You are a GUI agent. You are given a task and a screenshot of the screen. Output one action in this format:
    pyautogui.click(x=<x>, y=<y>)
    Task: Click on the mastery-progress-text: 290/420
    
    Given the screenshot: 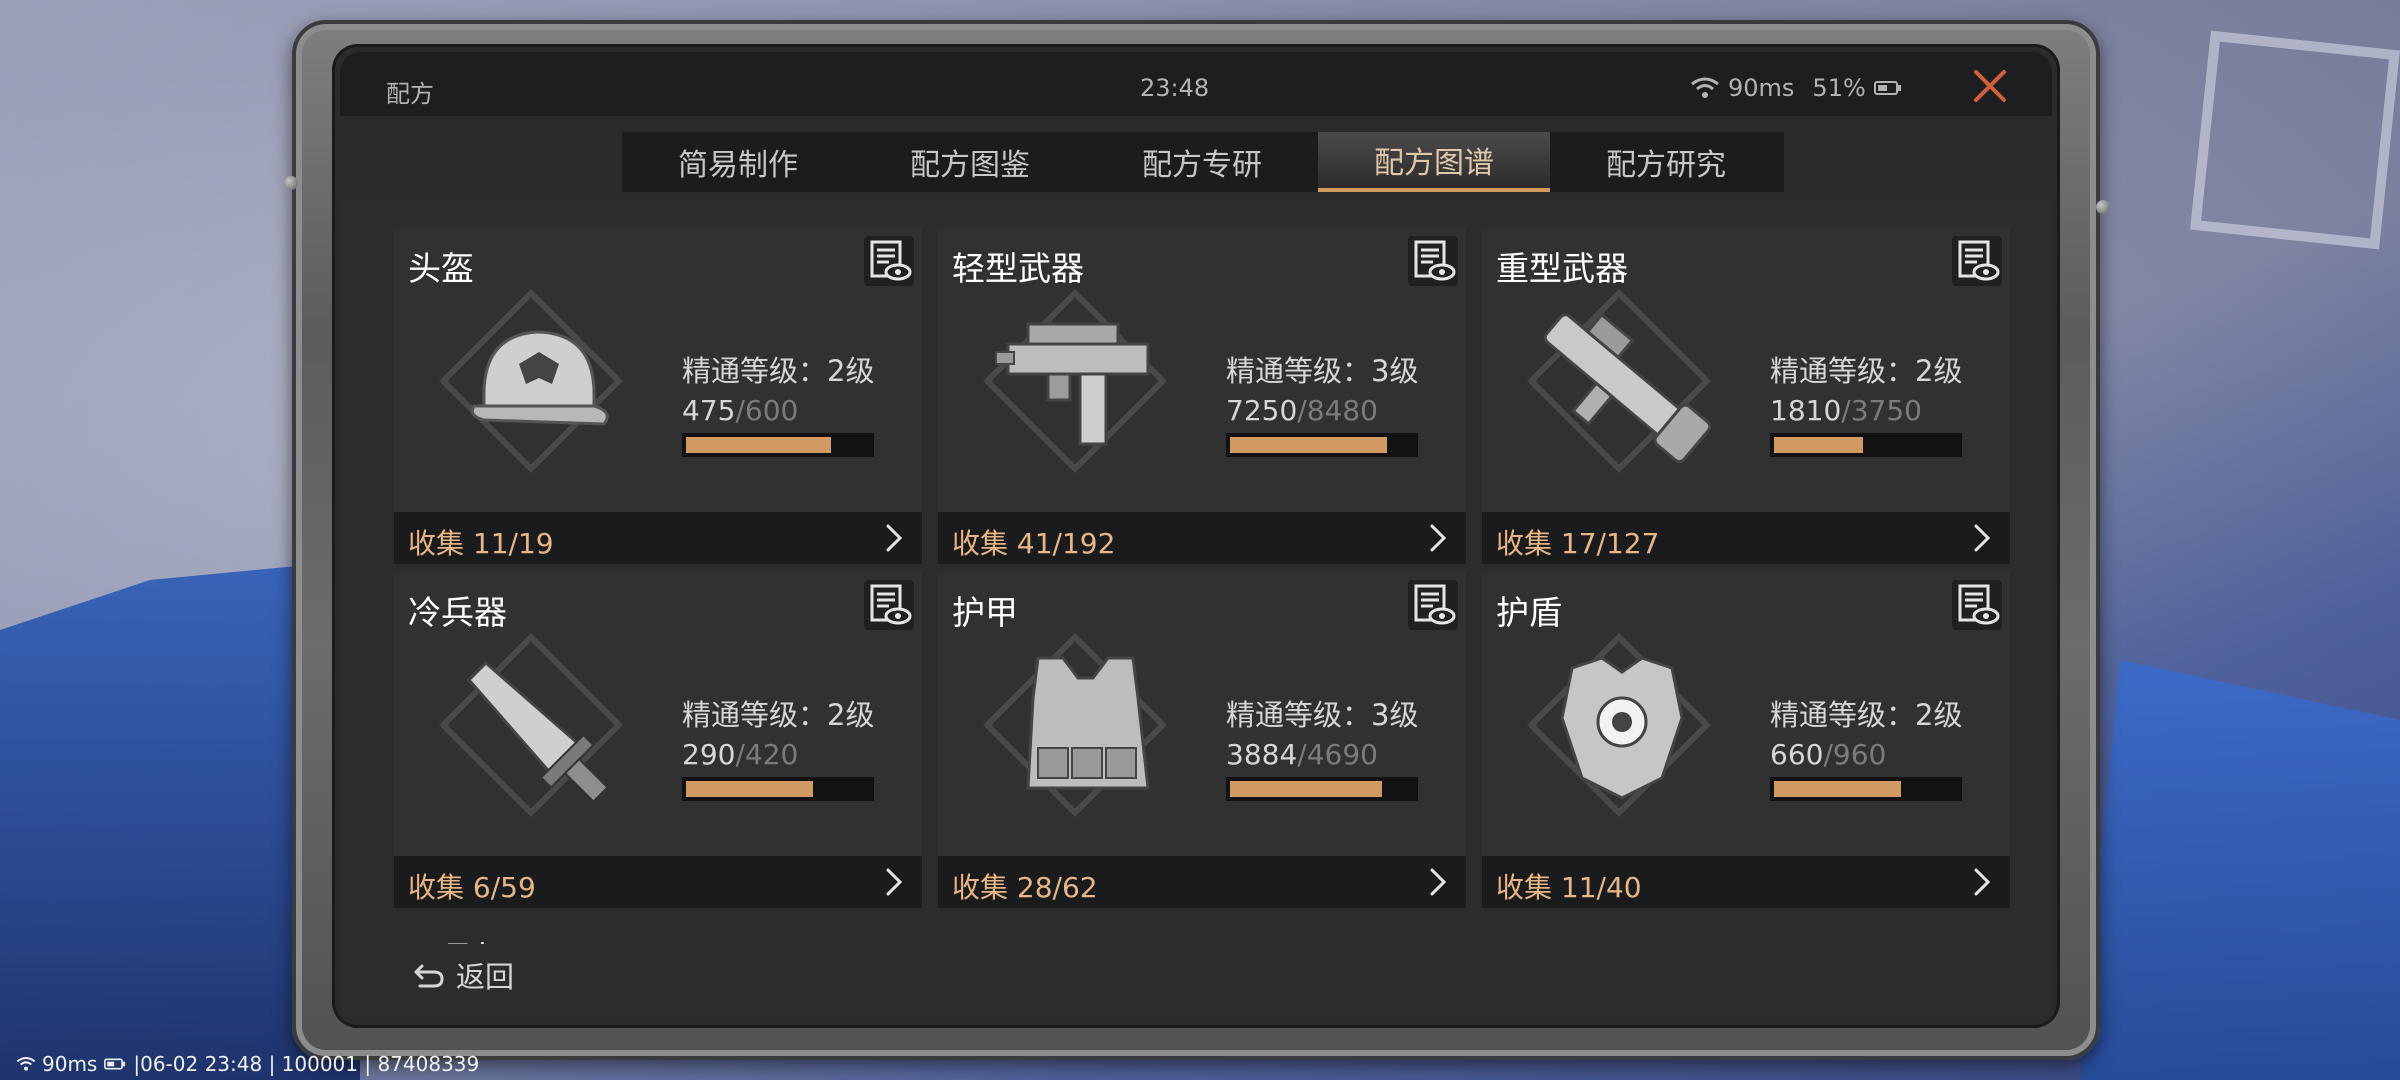 What is the action you would take?
    pyautogui.click(x=740, y=754)
    